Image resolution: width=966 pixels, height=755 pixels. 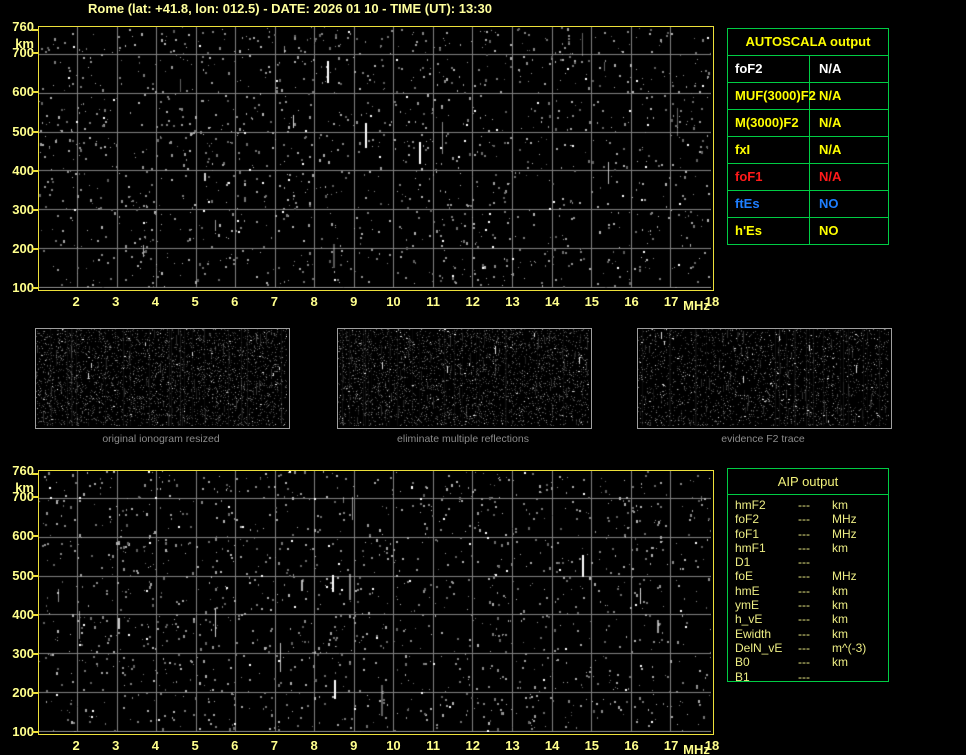 What do you see at coordinates (671, 745) in the screenshot?
I see `x-axis-label: 17` at bounding box center [671, 745].